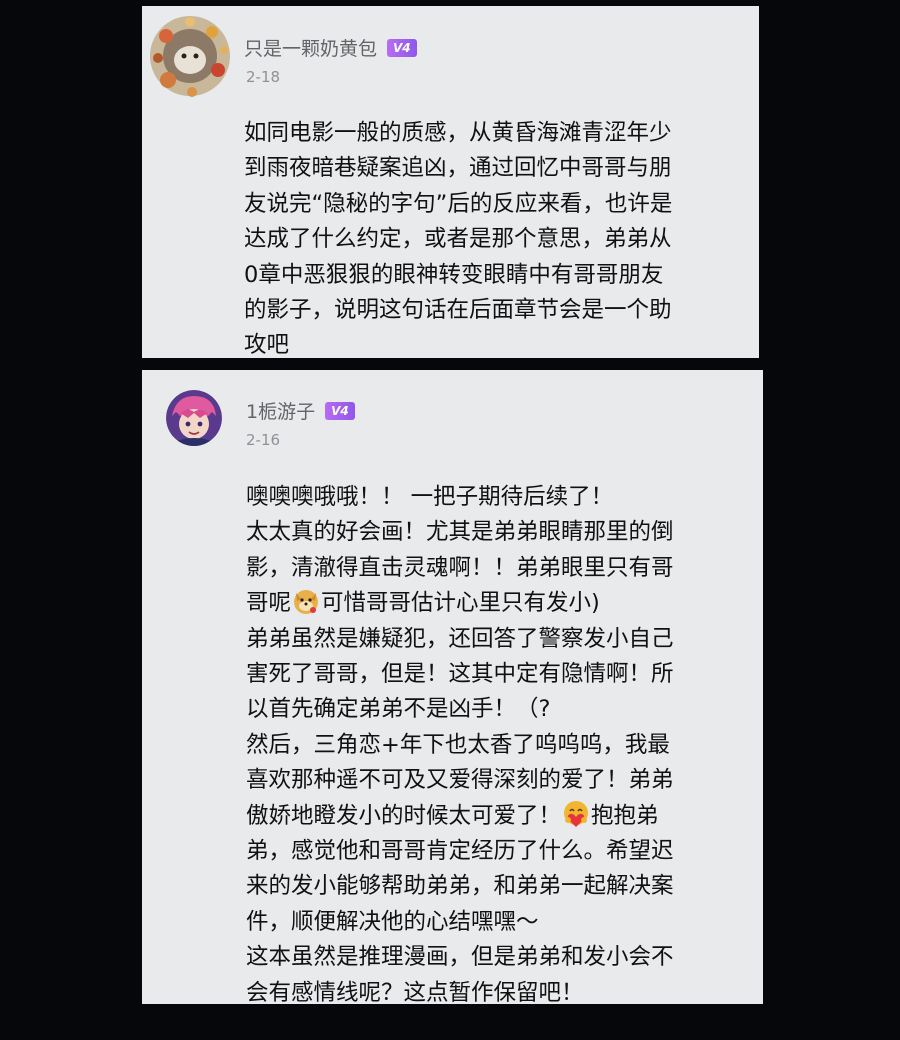 Image resolution: width=900 pixels, height=1040 pixels. What do you see at coordinates (460, 886) in the screenshot?
I see `comment-line: 来的发小能够帮助弟弟，和弟弟一起解决案` at bounding box center [460, 886].